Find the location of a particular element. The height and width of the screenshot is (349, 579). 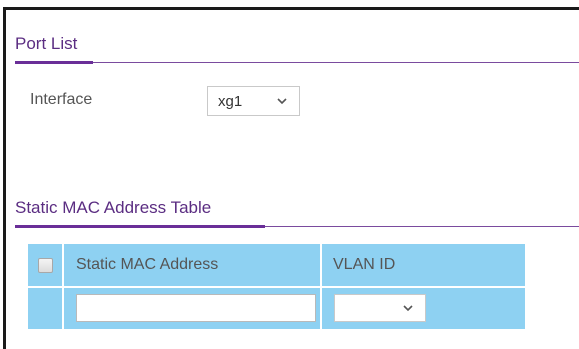

mac-address-input is located at coordinates (196, 308).